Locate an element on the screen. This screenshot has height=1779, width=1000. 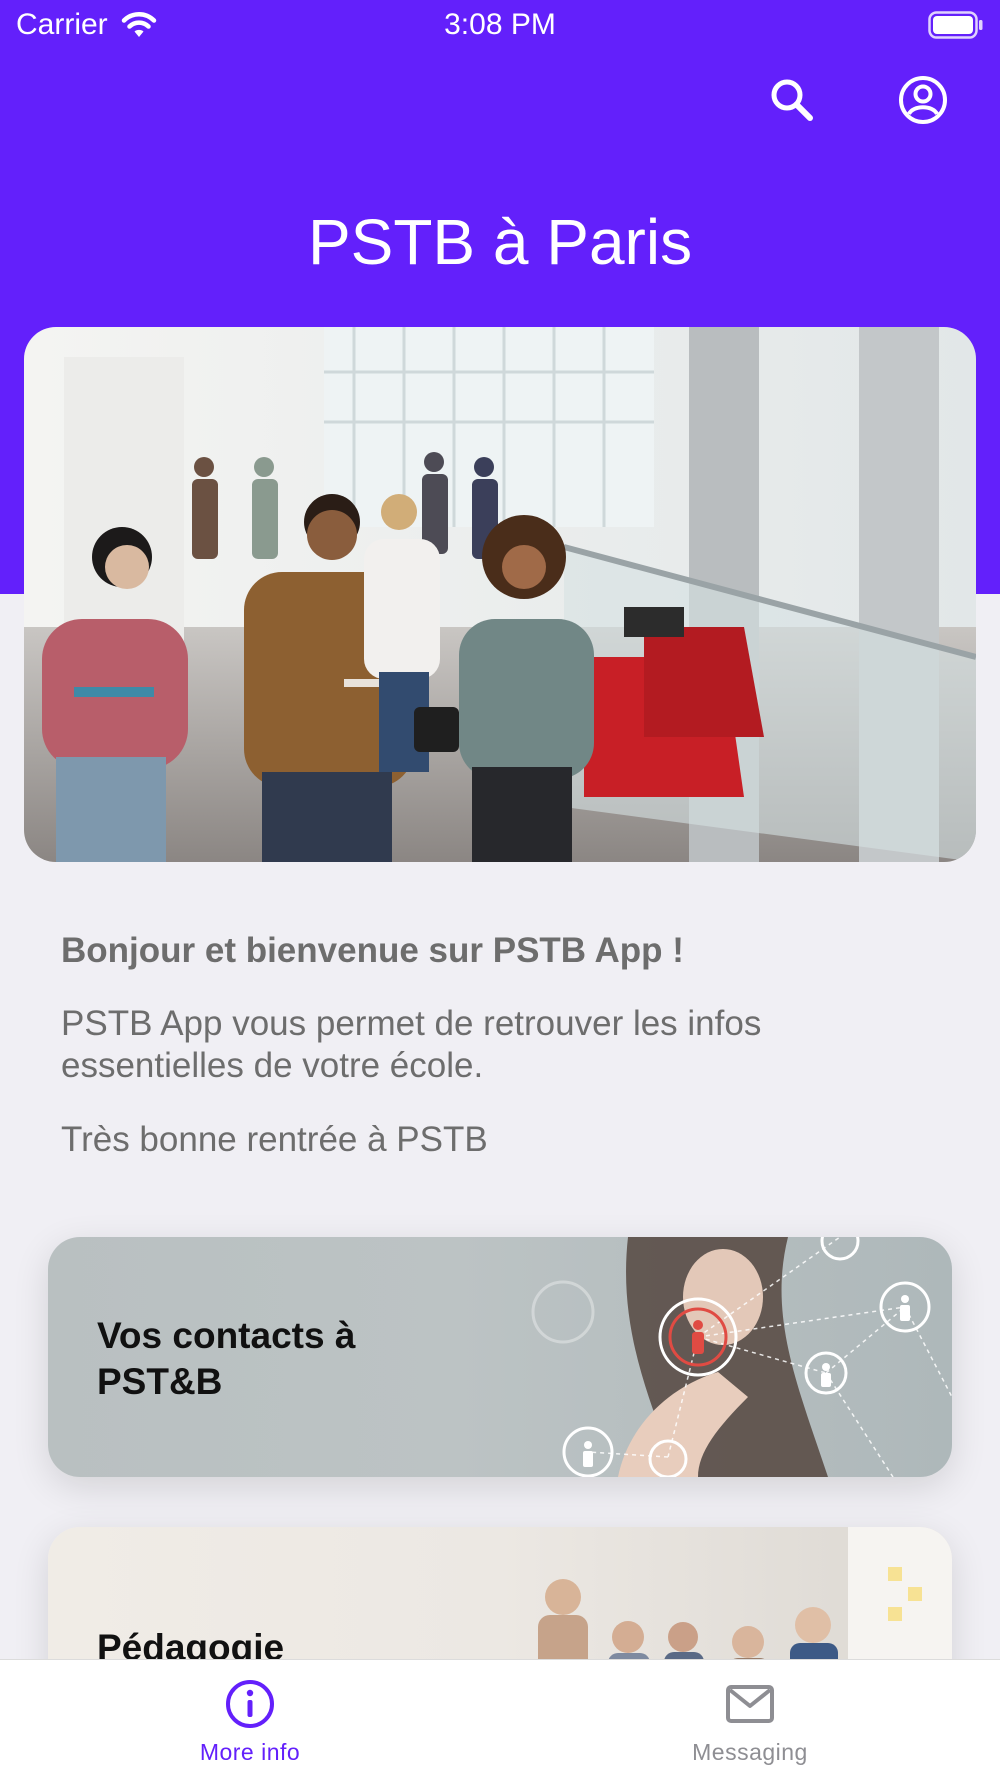
tab-bar: More info Messaging is located at coordinates (500, 1719).